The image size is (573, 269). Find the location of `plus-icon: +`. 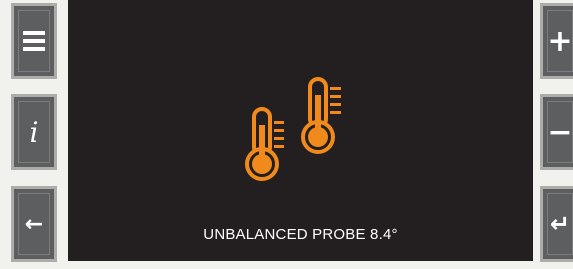

plus-icon: + is located at coordinates (560, 41).